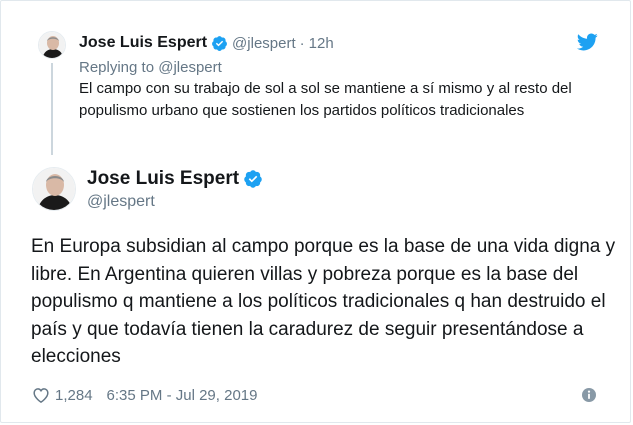 This screenshot has width=633, height=425. What do you see at coordinates (121, 202) in the screenshot?
I see `author-handle: @jlespert` at bounding box center [121, 202].